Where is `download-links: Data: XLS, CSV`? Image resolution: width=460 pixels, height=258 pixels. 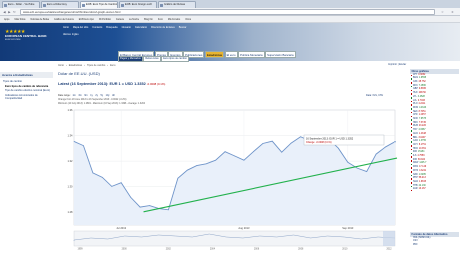
download-links: Data: XLS, CSV is located at coordinates (374, 95).